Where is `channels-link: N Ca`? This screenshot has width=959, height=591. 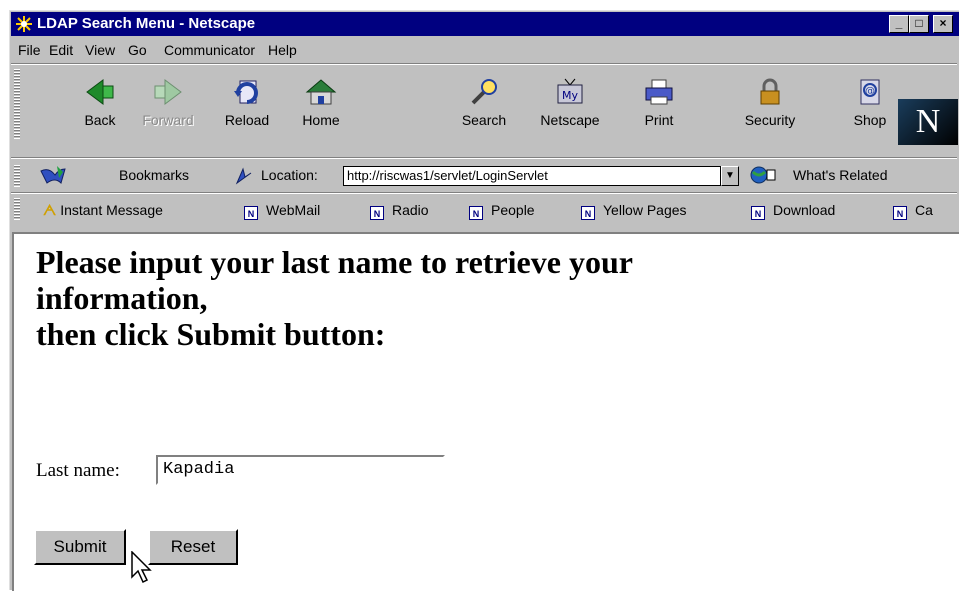
channels-link: N Ca is located at coordinates (913, 211).